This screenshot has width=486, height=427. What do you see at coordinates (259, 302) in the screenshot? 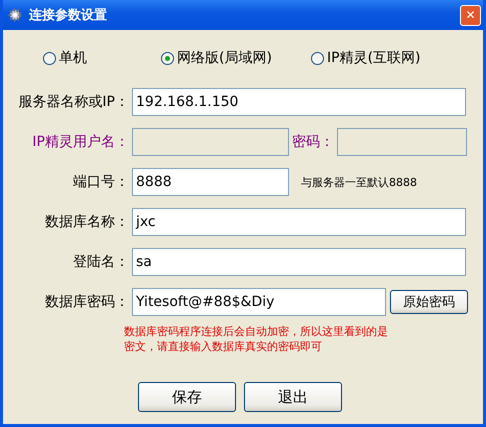
I see `input-field: Yitesoft@#88$&Diy` at bounding box center [259, 302].